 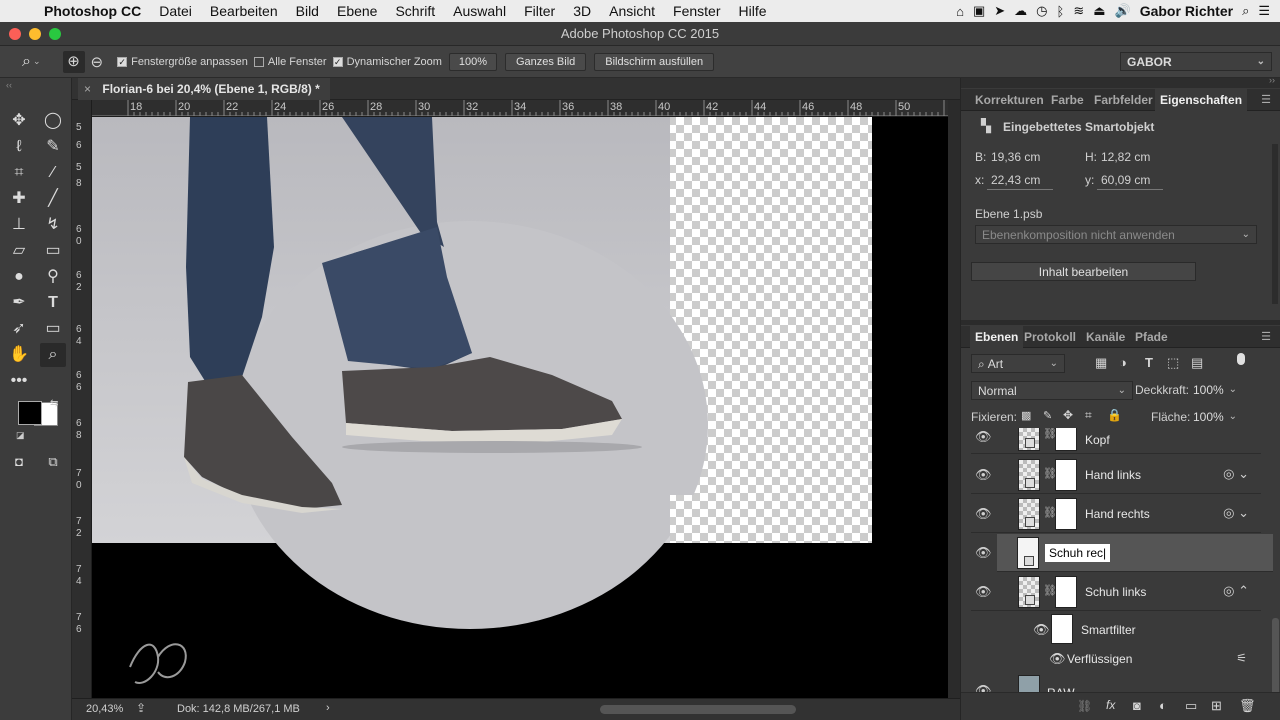 I want to click on filter-smart-object-icon: ▤, so click(x=1197, y=363).